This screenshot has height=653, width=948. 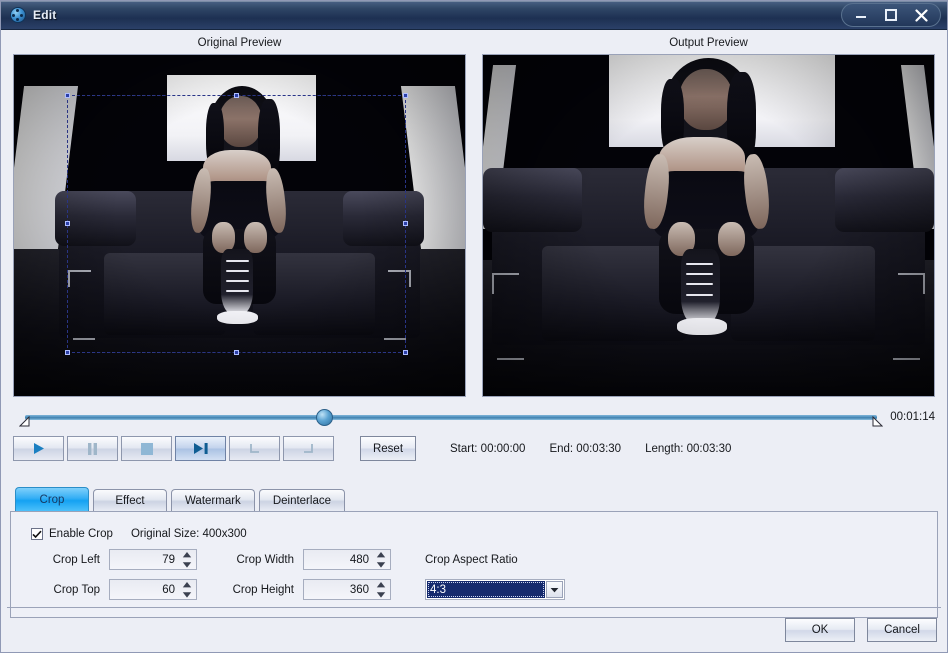 I want to click on window-controls, so click(x=891, y=15).